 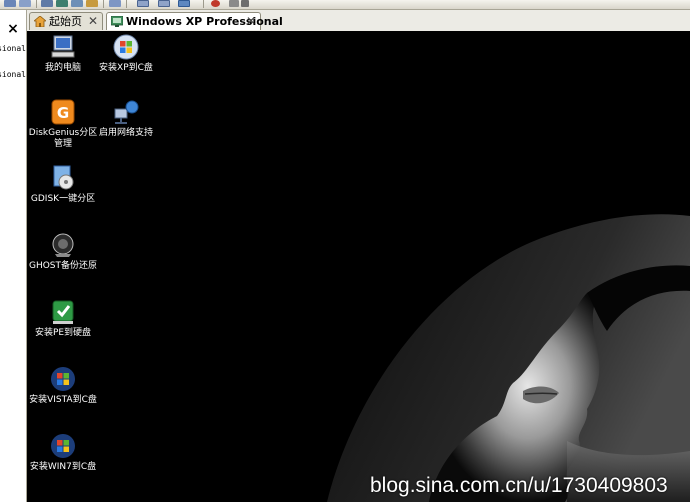 I want to click on vm-icon, so click(x=117, y=21).